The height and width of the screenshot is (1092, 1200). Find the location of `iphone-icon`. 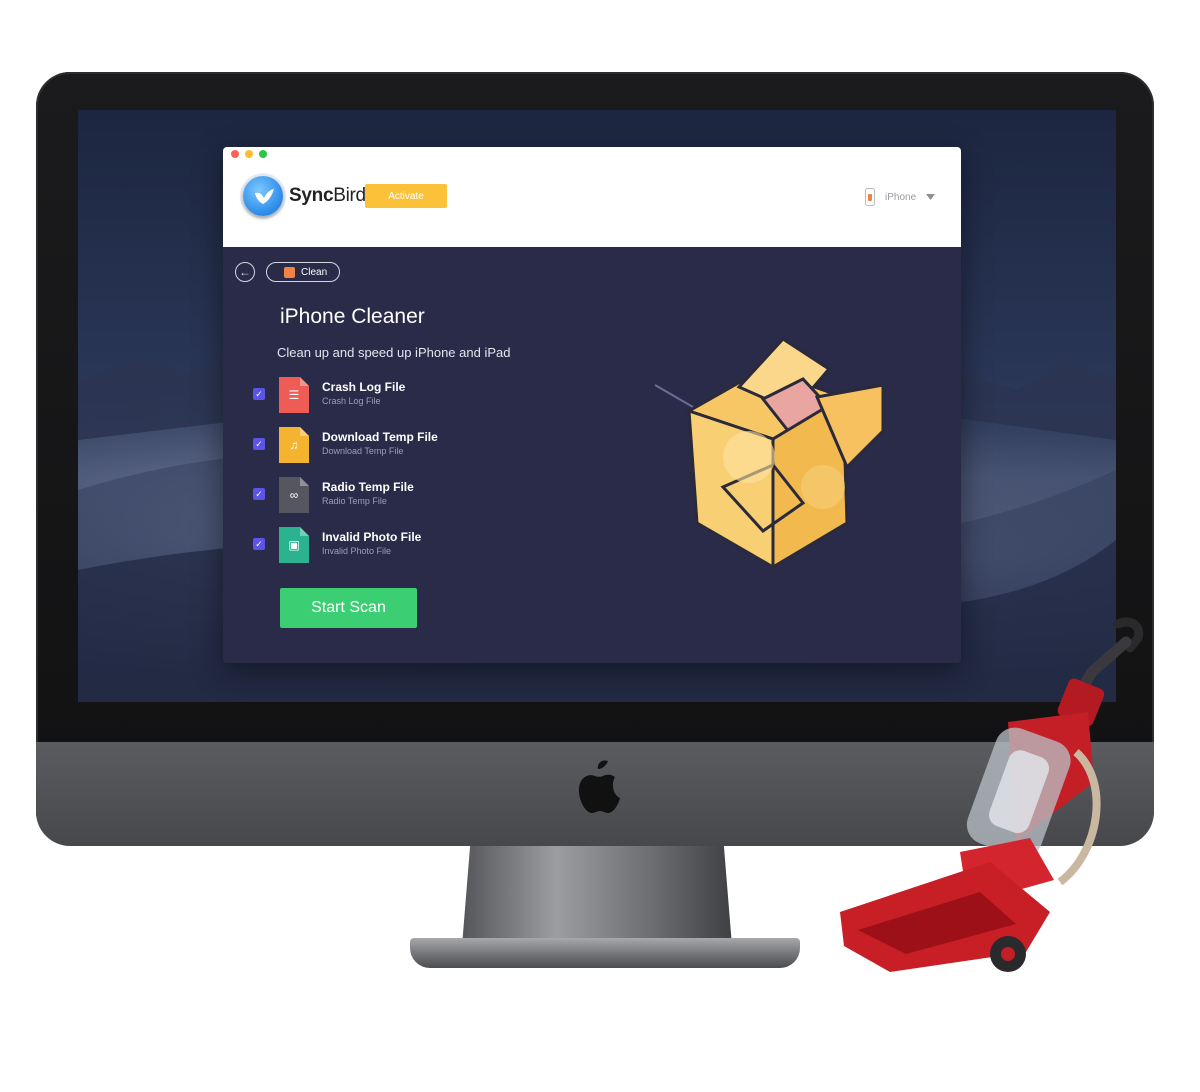

iphone-icon is located at coordinates (870, 197).